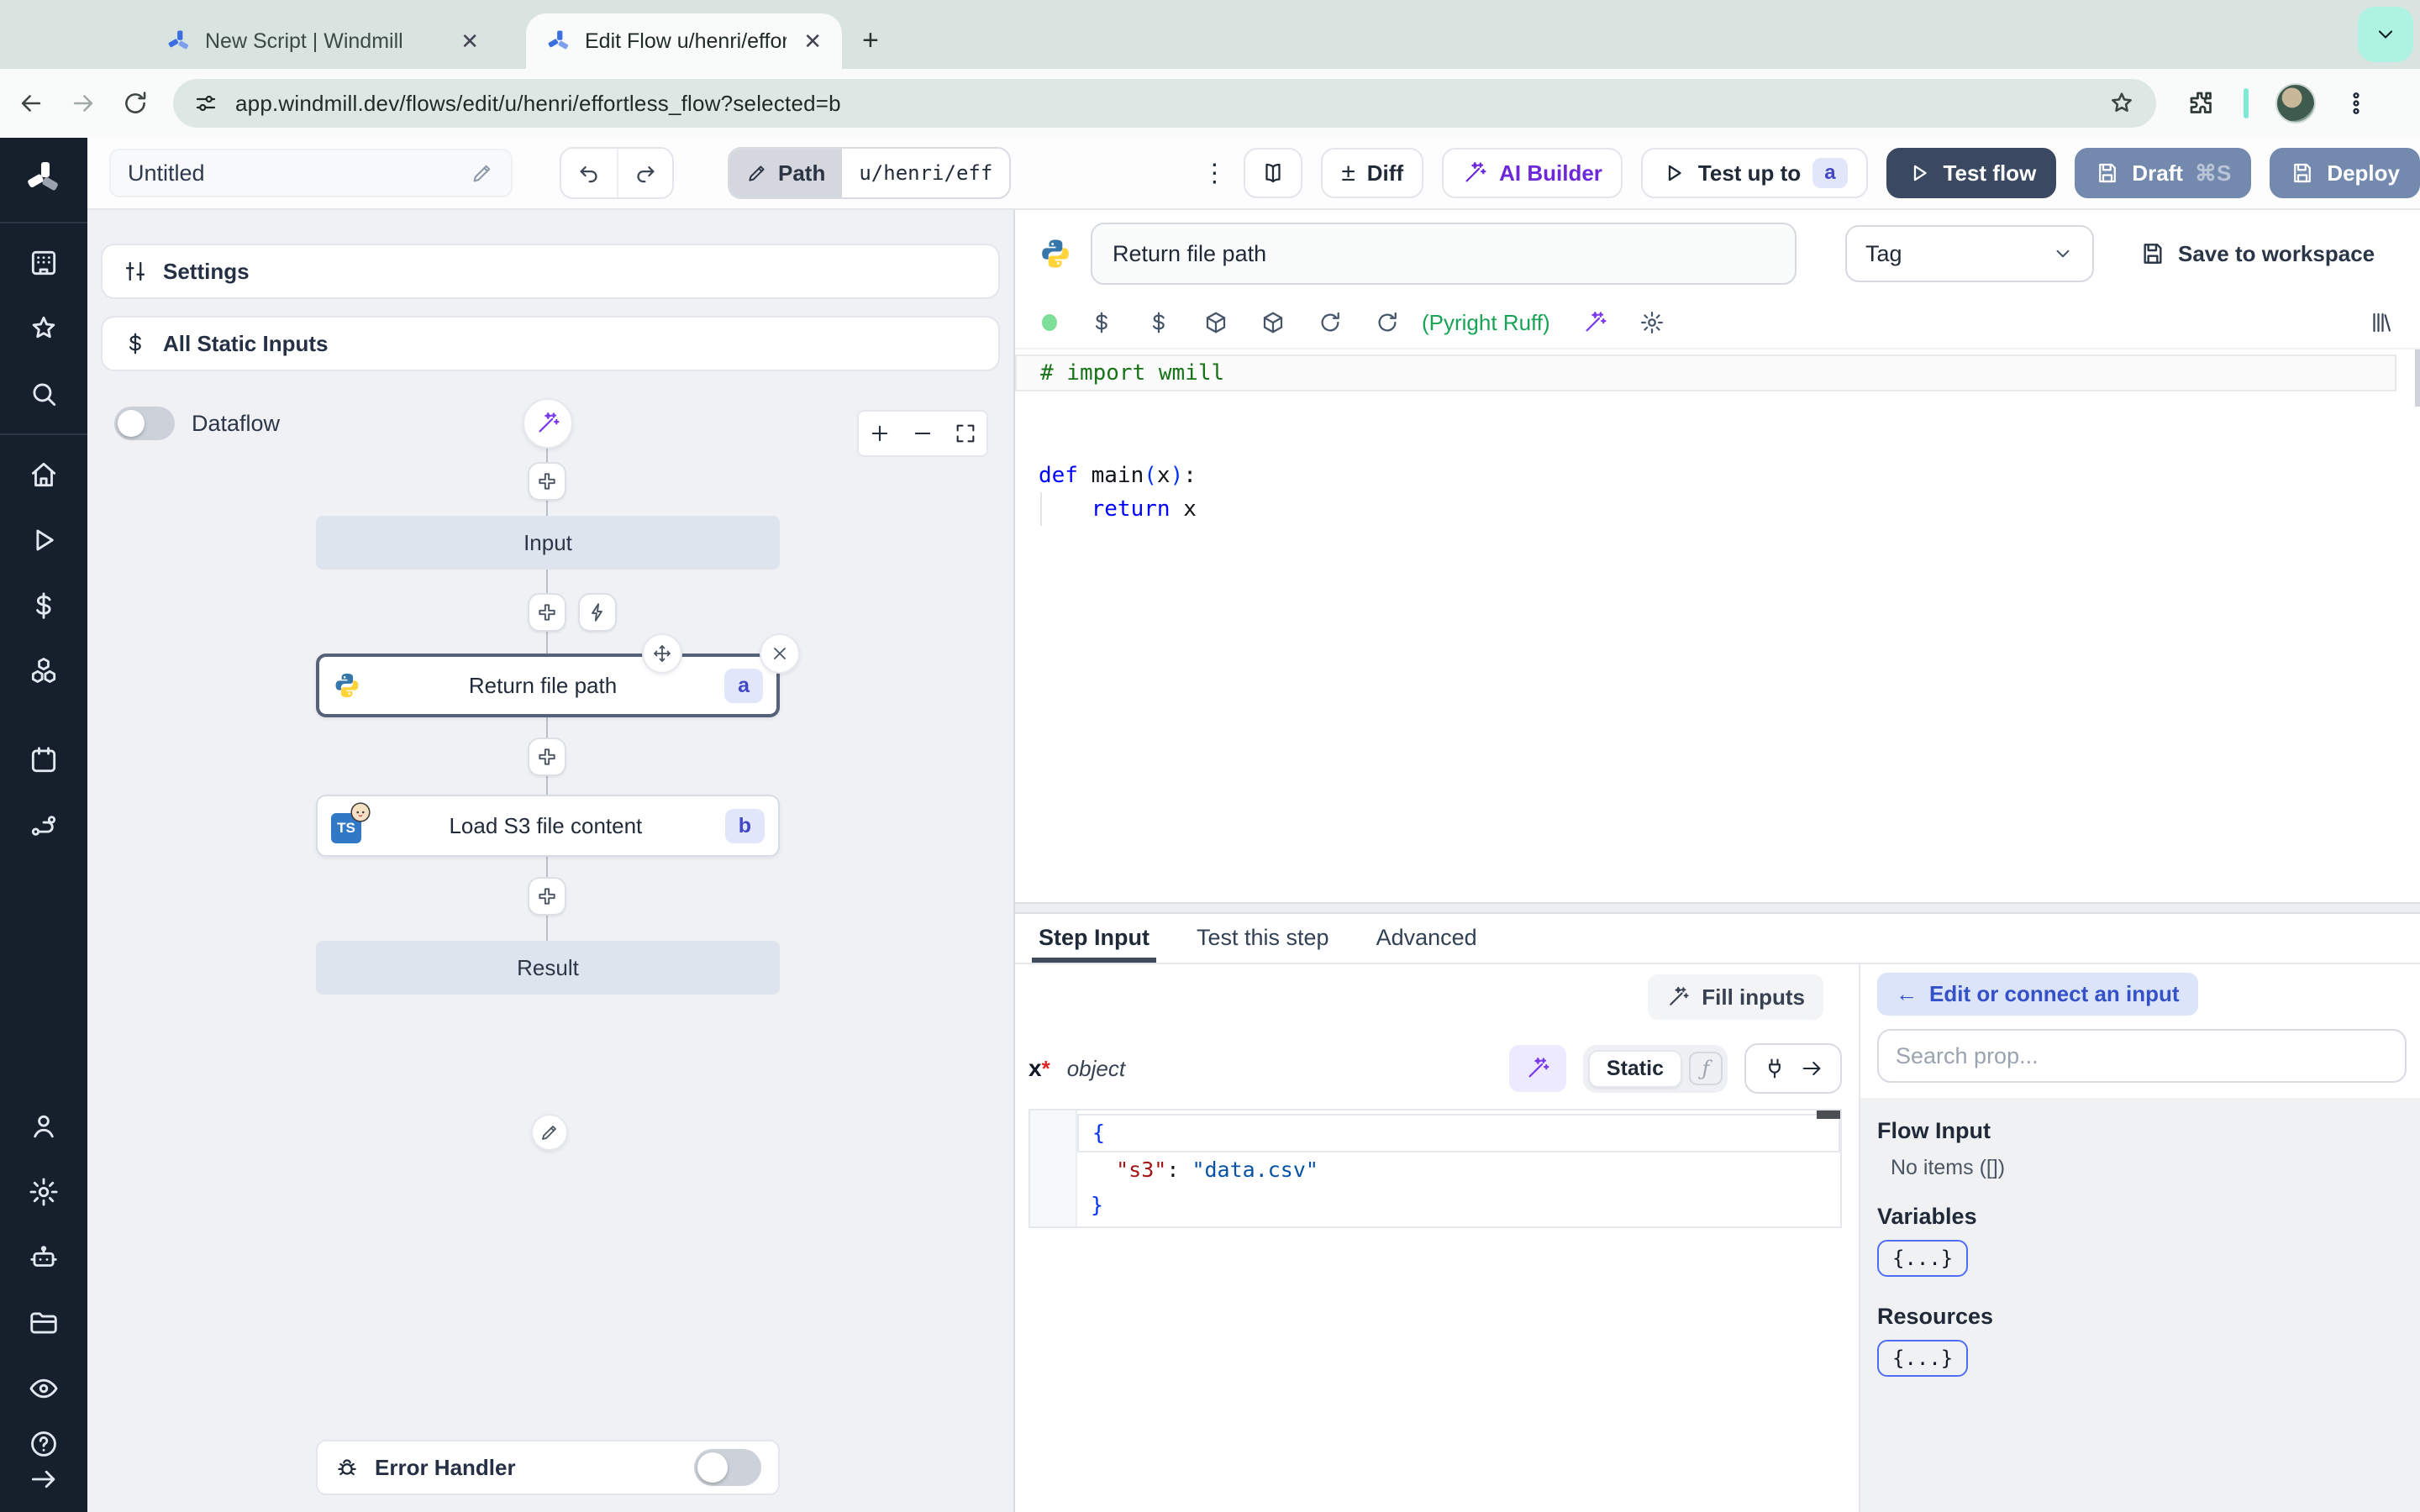 Image resolution: width=2420 pixels, height=1512 pixels. What do you see at coordinates (589, 173) in the screenshot?
I see `undo-button` at bounding box center [589, 173].